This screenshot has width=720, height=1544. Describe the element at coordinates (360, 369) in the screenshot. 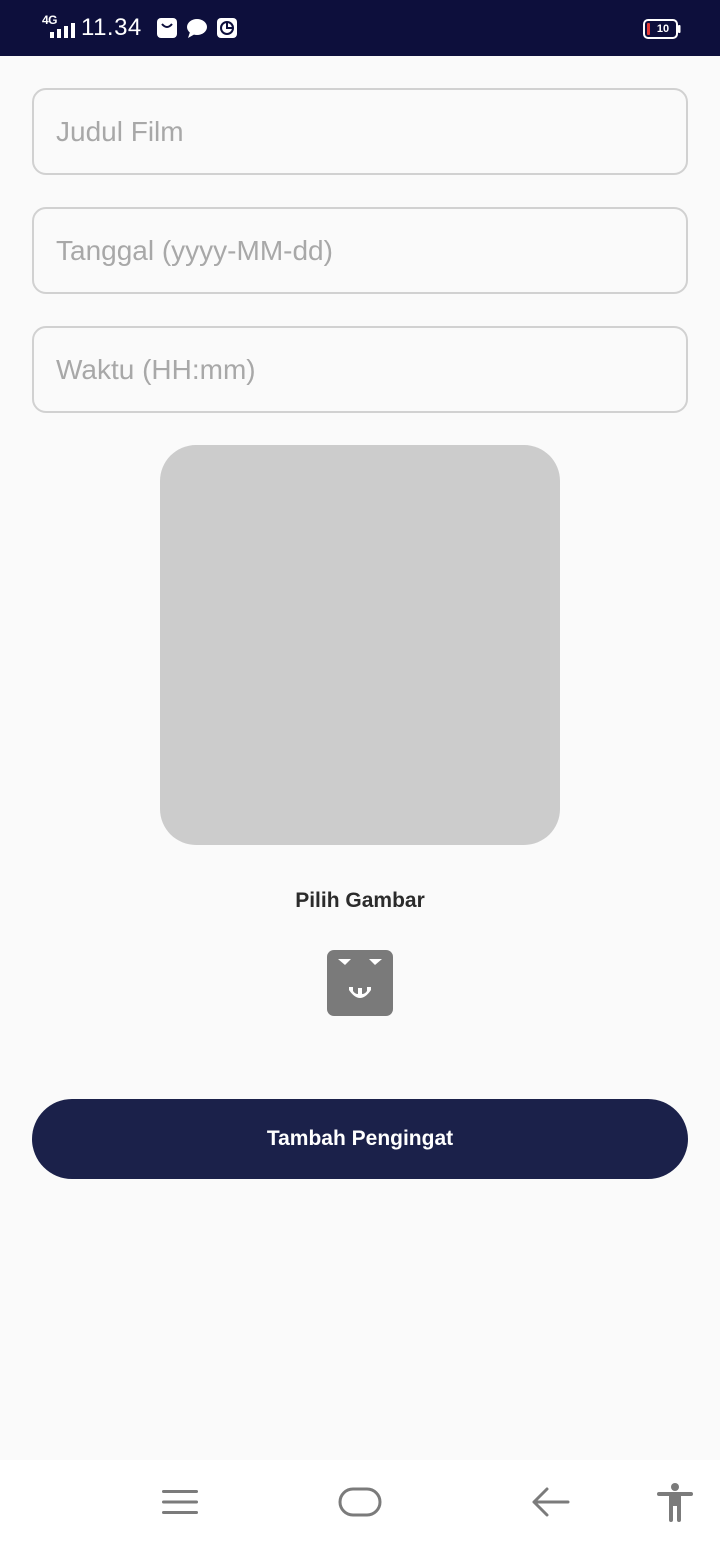

I see `time-input` at that location.